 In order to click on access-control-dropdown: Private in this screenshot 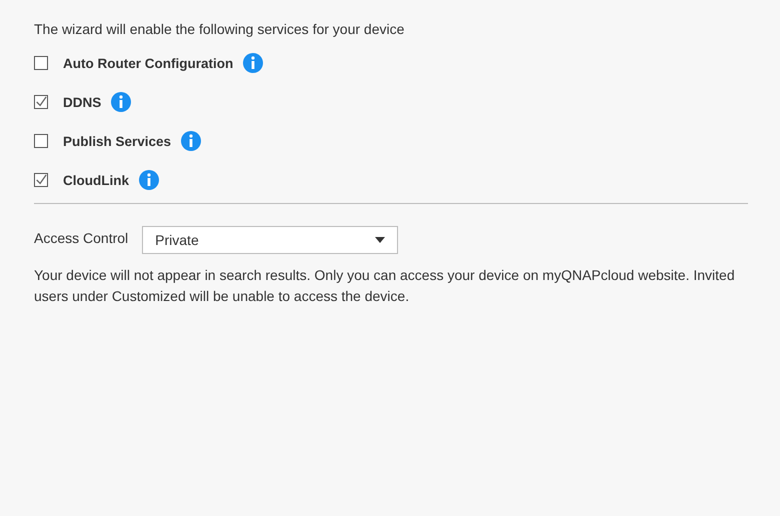, I will do `click(270, 240)`.